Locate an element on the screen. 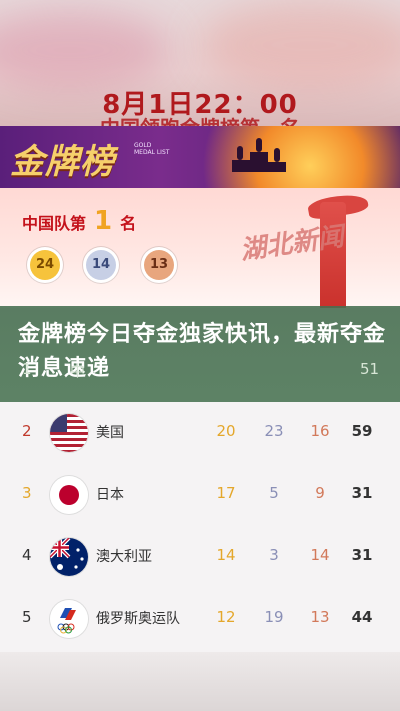 Image resolution: width=400 pixels, height=711 pixels. row-rank: 3 is located at coordinates (27, 493).